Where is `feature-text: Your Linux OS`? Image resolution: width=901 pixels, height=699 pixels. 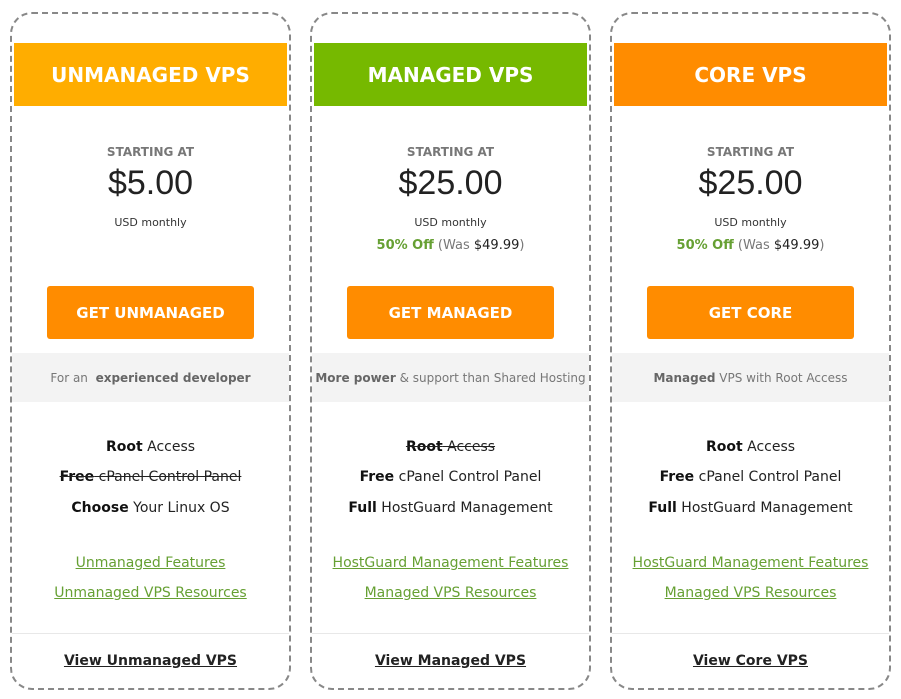
feature-text: Your Linux OS is located at coordinates (179, 508).